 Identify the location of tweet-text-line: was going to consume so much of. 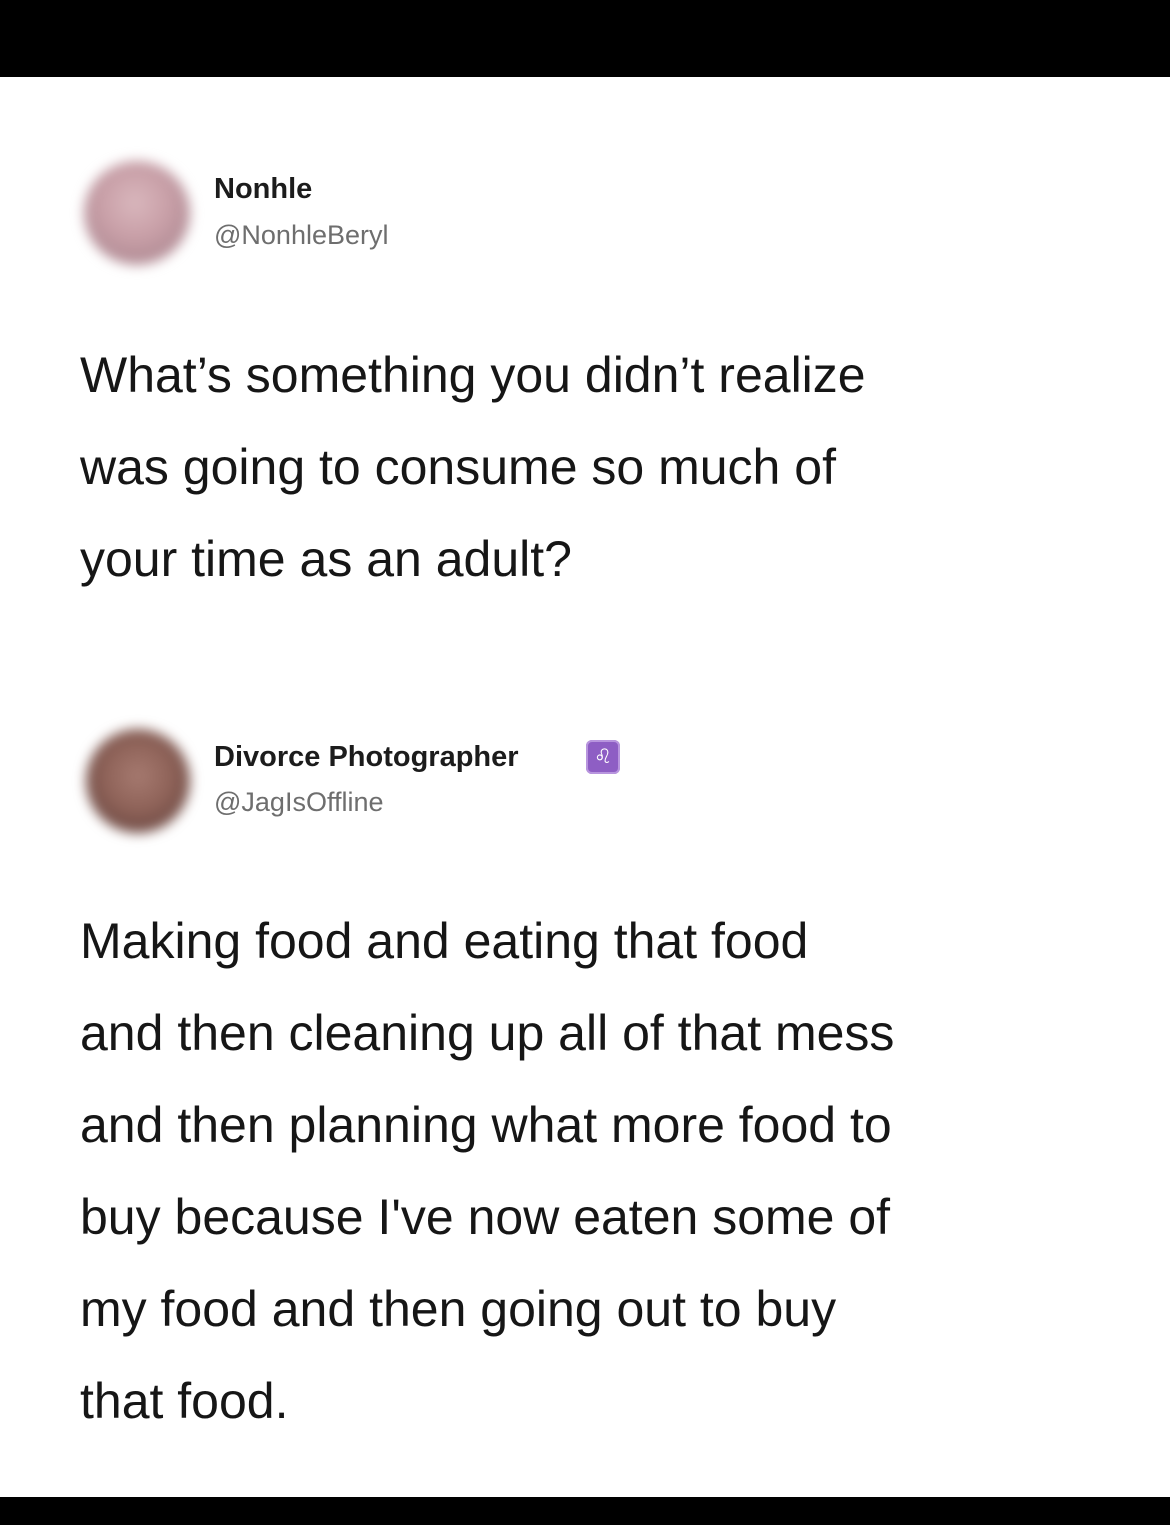
(458, 467).